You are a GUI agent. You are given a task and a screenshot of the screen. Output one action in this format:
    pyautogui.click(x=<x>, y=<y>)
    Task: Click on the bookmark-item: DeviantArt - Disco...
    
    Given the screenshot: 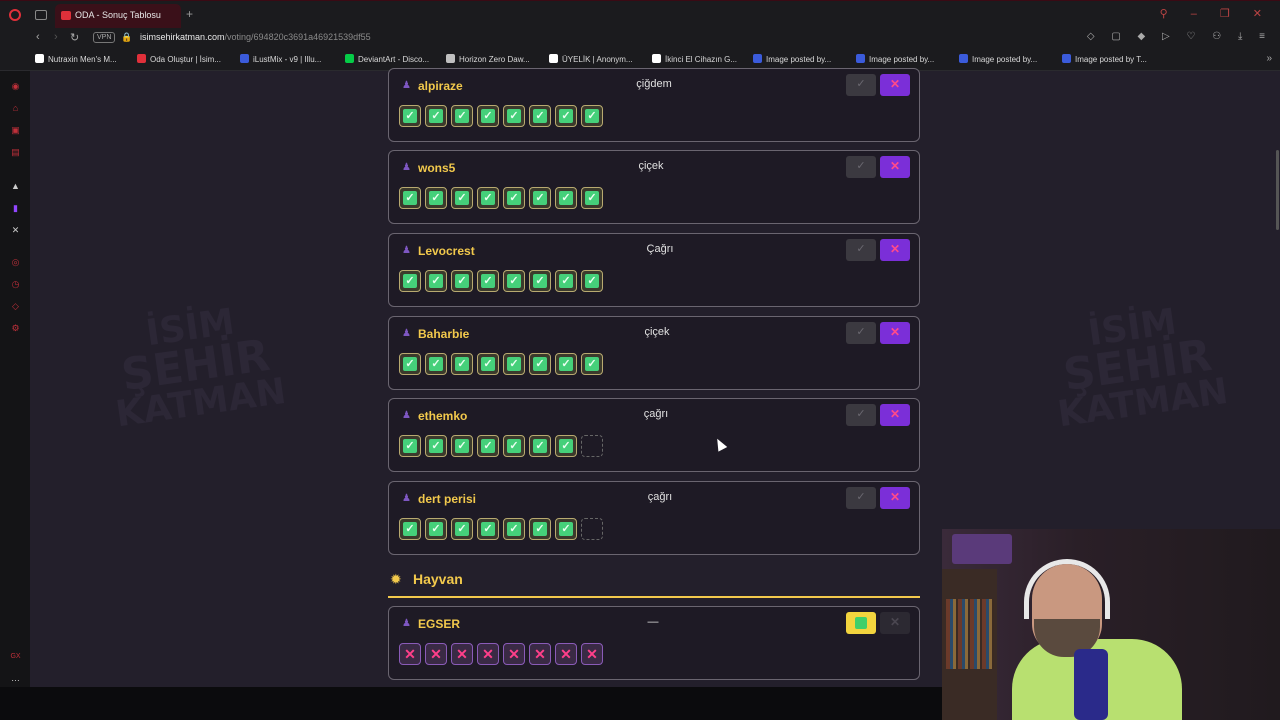 What is the action you would take?
    pyautogui.click(x=387, y=59)
    